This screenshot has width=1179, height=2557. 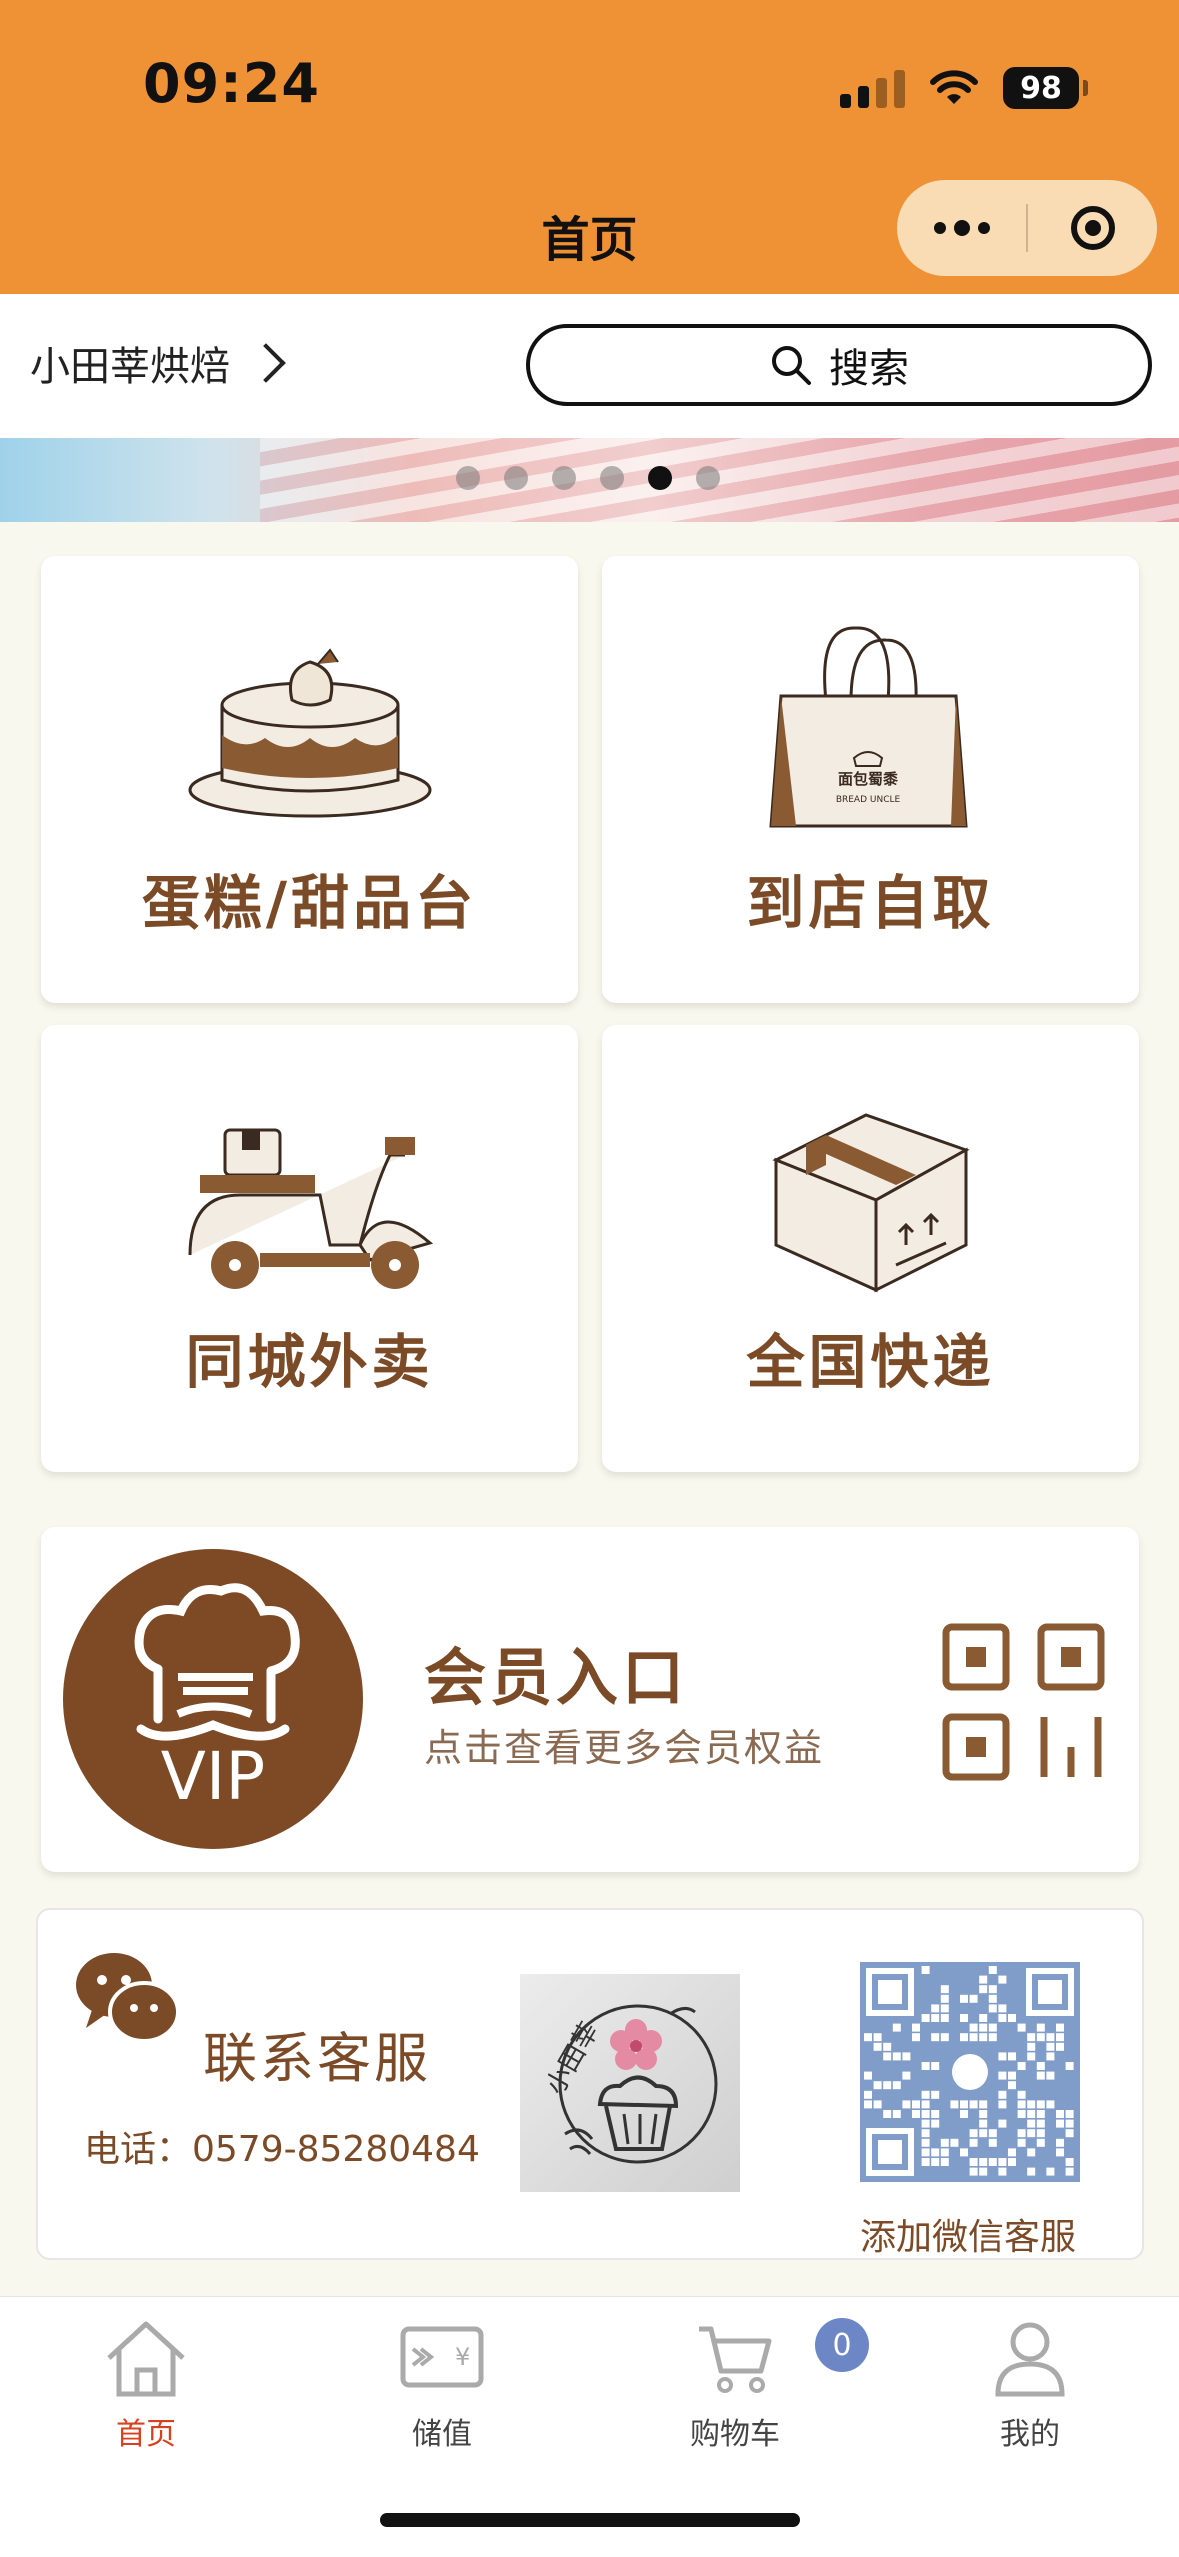 I want to click on search-button: 搜索, so click(x=839, y=365).